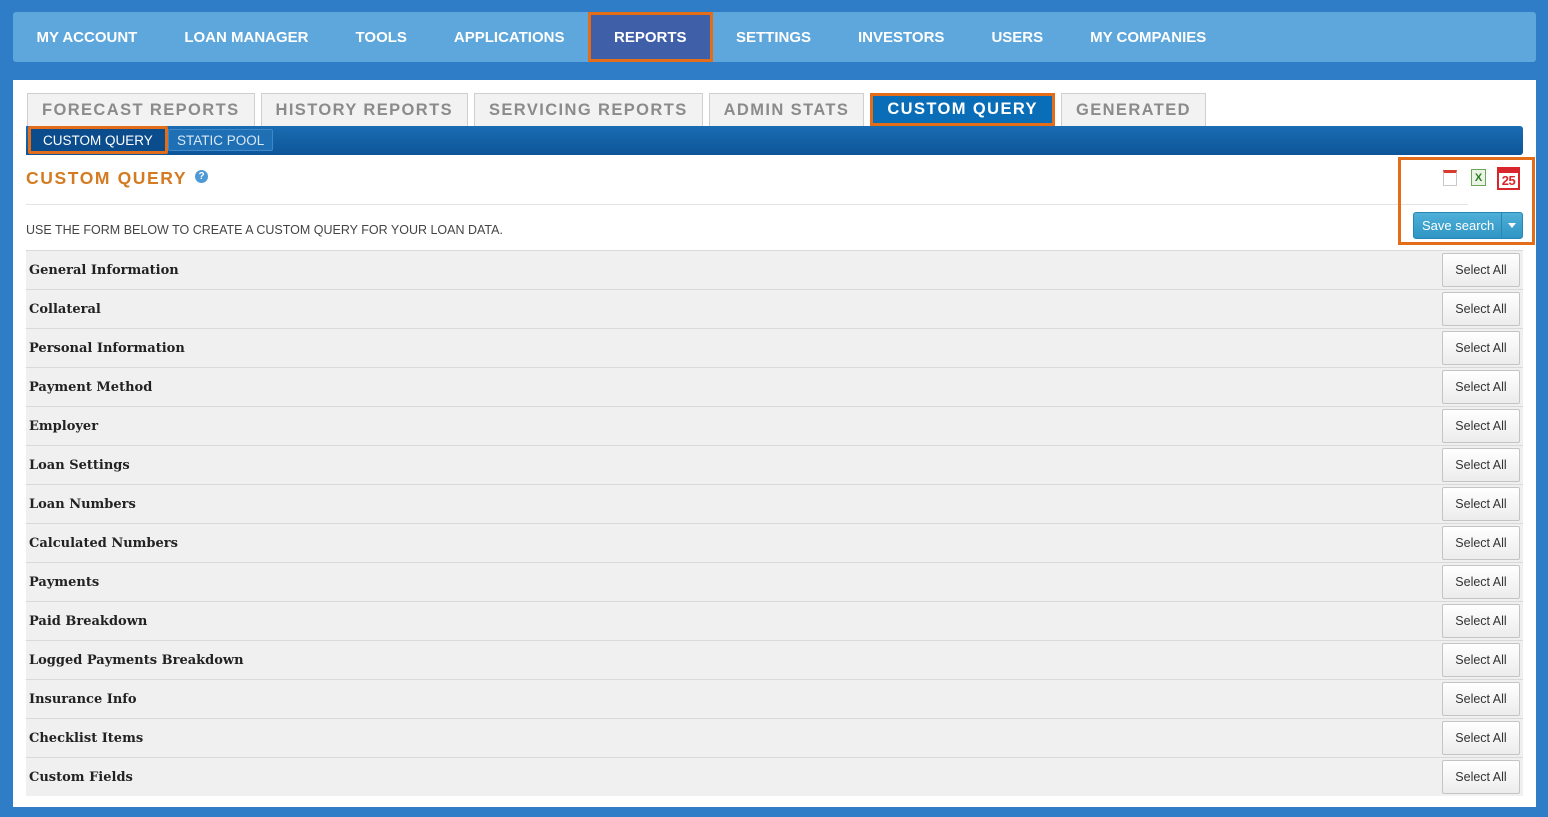 This screenshot has width=1548, height=817. What do you see at coordinates (774, 659) in the screenshot?
I see `section-row: Logged Payments Breakdown Select All` at bounding box center [774, 659].